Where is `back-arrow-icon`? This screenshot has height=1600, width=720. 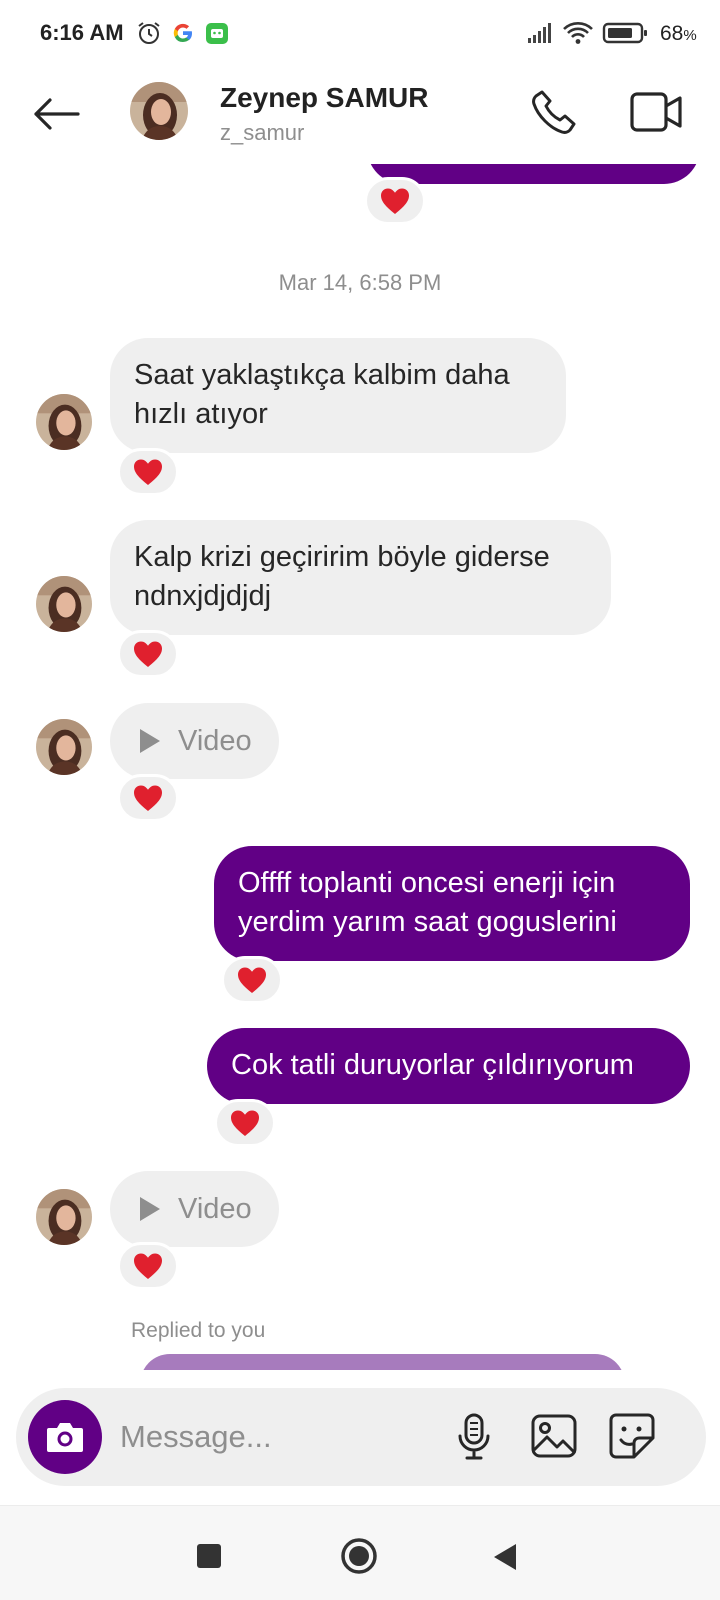
back-arrow-icon is located at coordinates (56, 114).